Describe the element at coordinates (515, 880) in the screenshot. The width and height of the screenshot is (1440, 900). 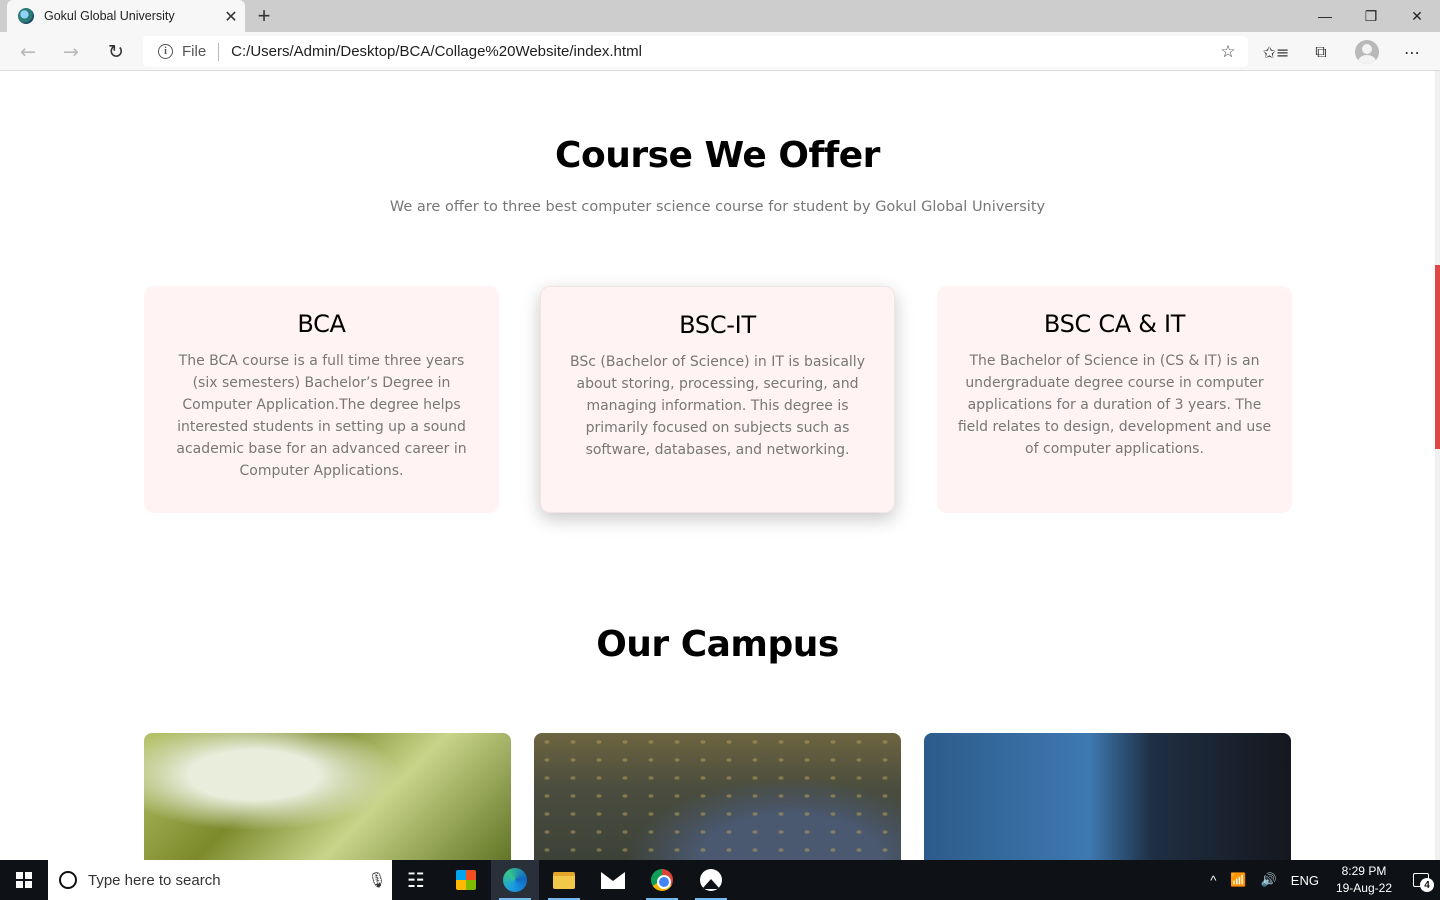
I see `edge-browser-icon` at that location.